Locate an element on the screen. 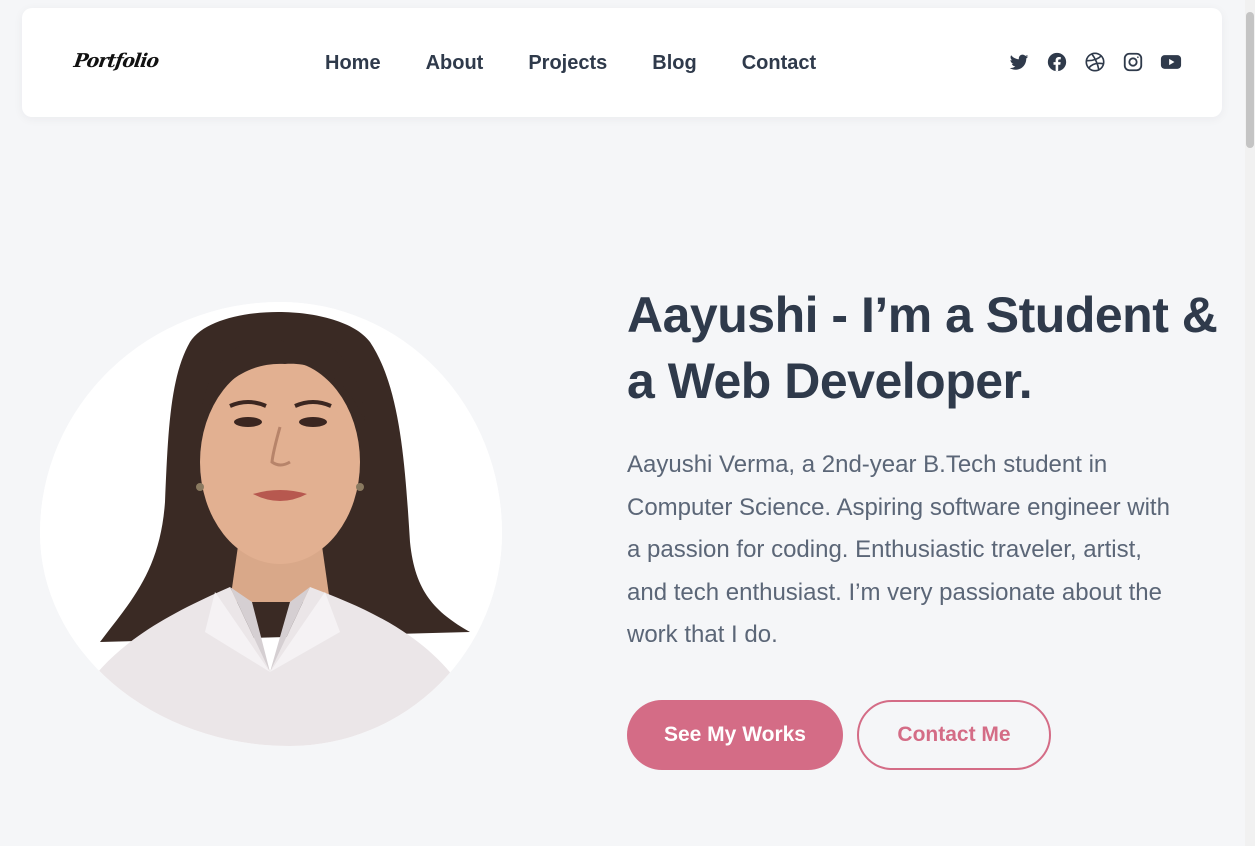  scrollbar-thumb is located at coordinates (1250, 80).